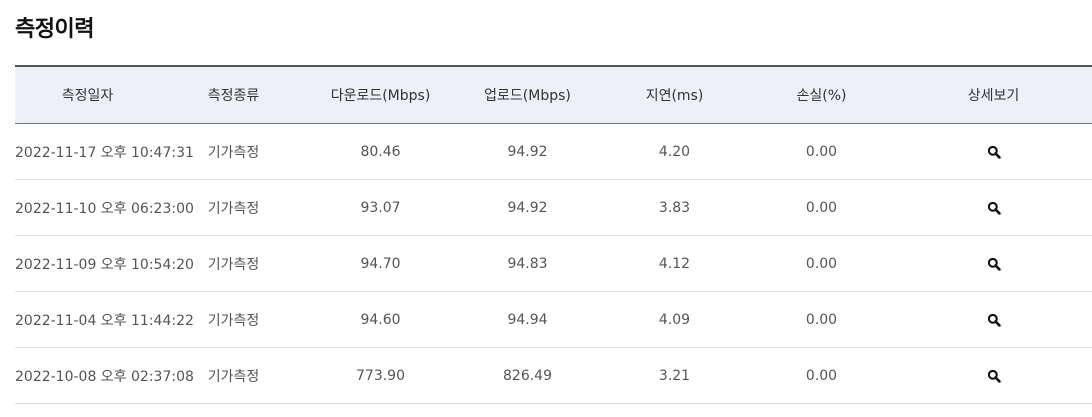  What do you see at coordinates (104, 151) in the screenshot?
I see `cell-date: 2022-11-17 오후 10:47:31` at bounding box center [104, 151].